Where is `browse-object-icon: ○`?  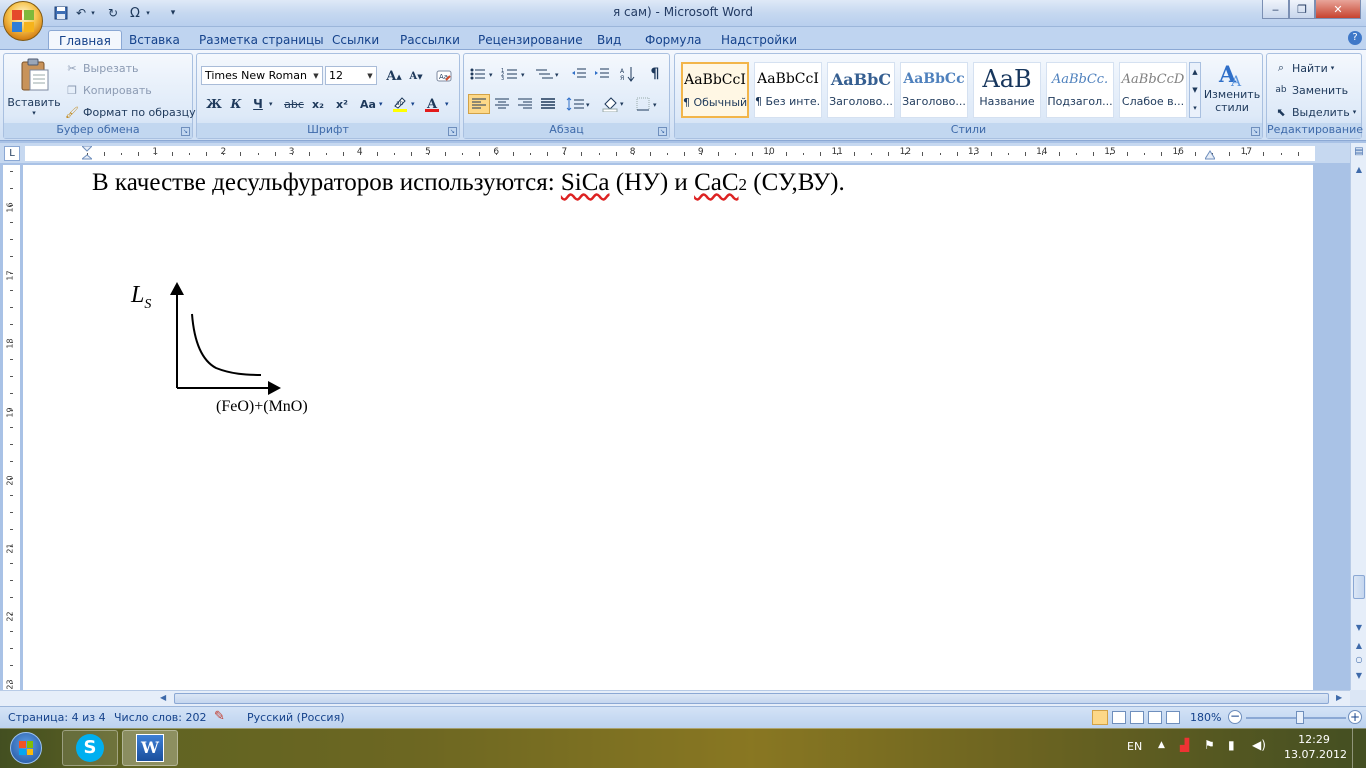
browse-object-icon: ○ is located at coordinates (1359, 661).